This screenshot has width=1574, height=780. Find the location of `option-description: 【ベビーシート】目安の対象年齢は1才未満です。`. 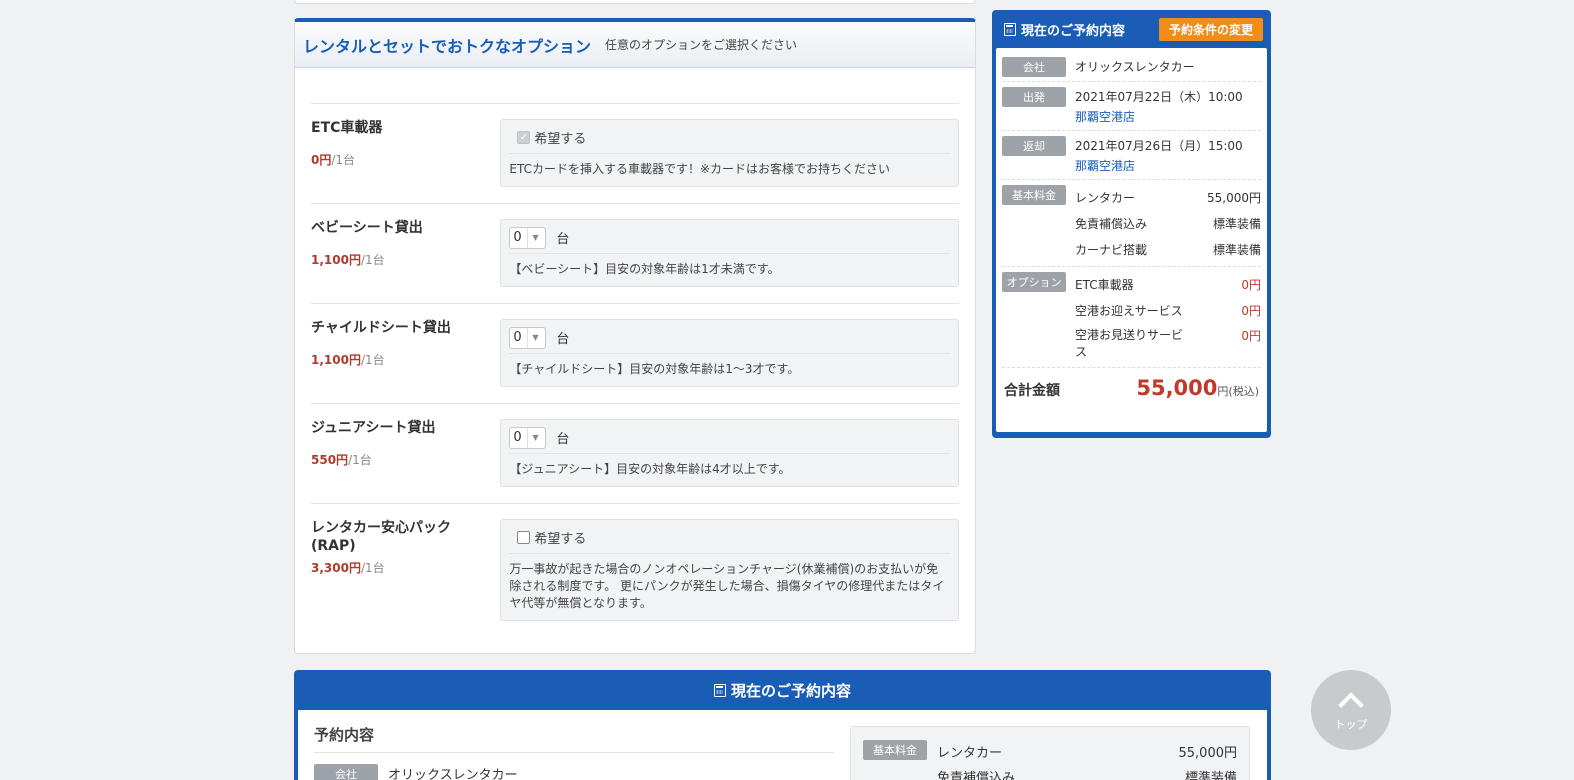

option-description: 【ベビーシート】目安の対象年齢は1才未満です。 is located at coordinates (644, 269).